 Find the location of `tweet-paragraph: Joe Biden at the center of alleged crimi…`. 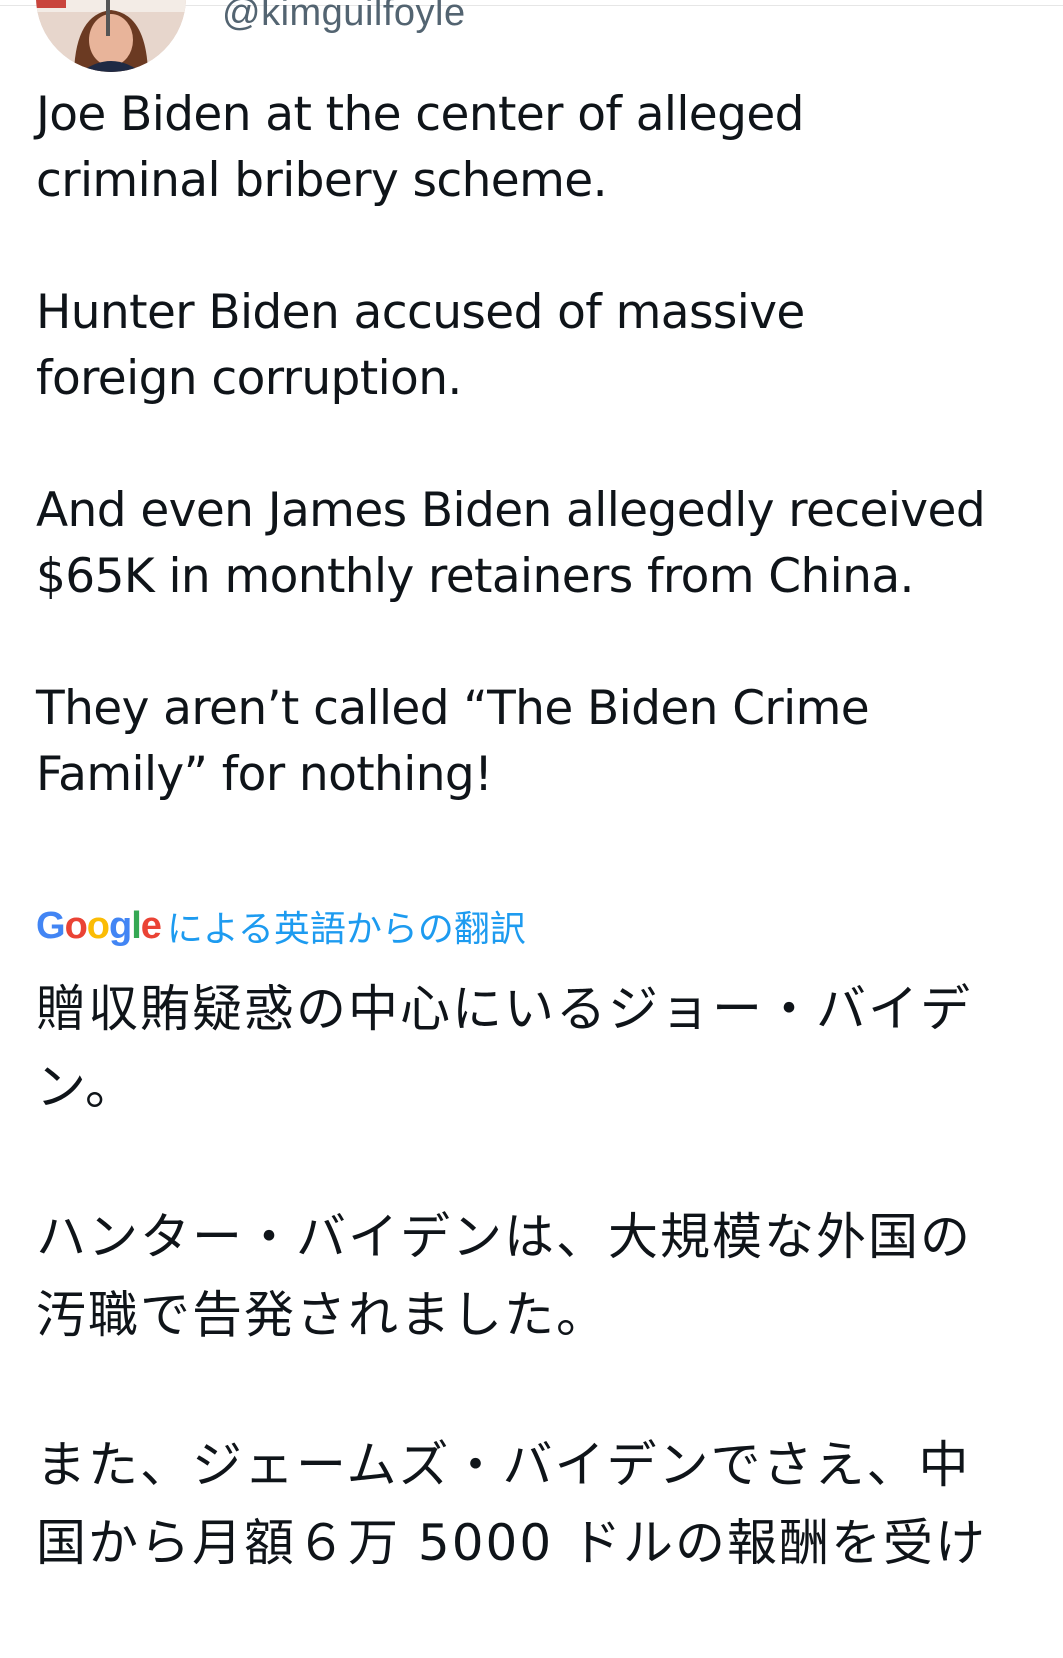

tweet-paragraph: Joe Biden at the center of alleged crimi… is located at coordinates (420, 147).